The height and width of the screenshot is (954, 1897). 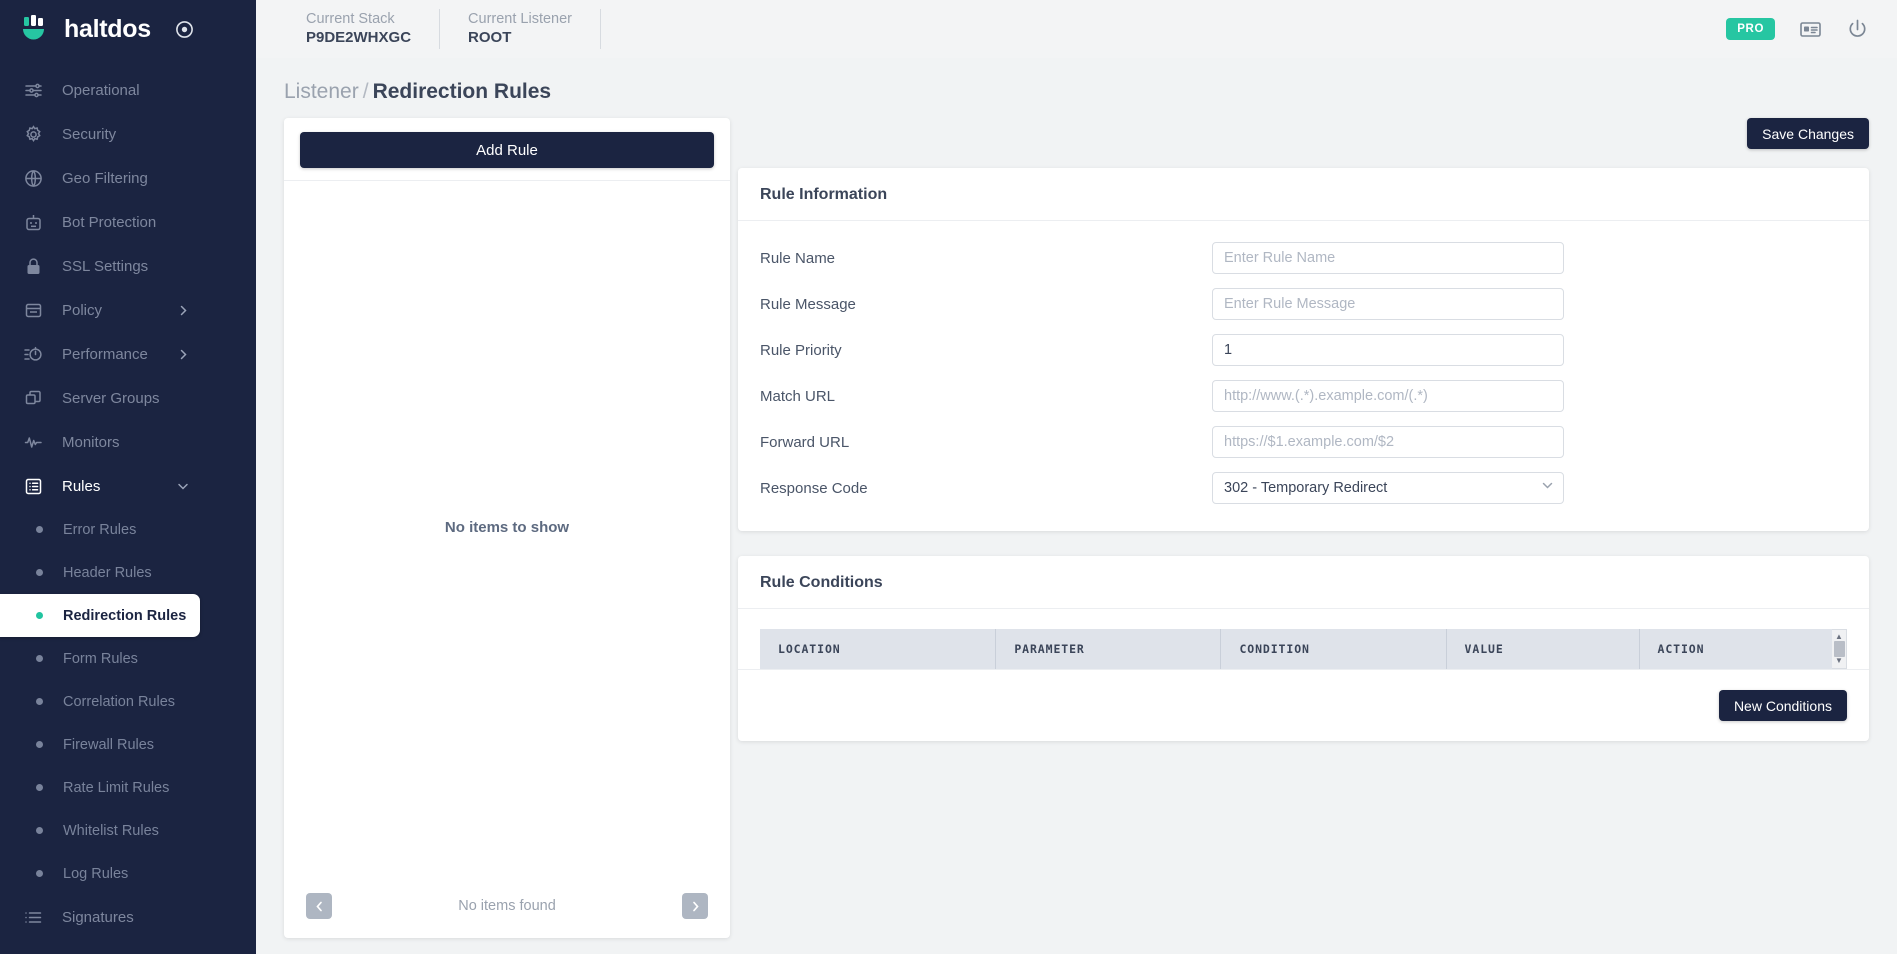 What do you see at coordinates (1839, 661) in the screenshot?
I see `scroll-down-icon: ▼` at bounding box center [1839, 661].